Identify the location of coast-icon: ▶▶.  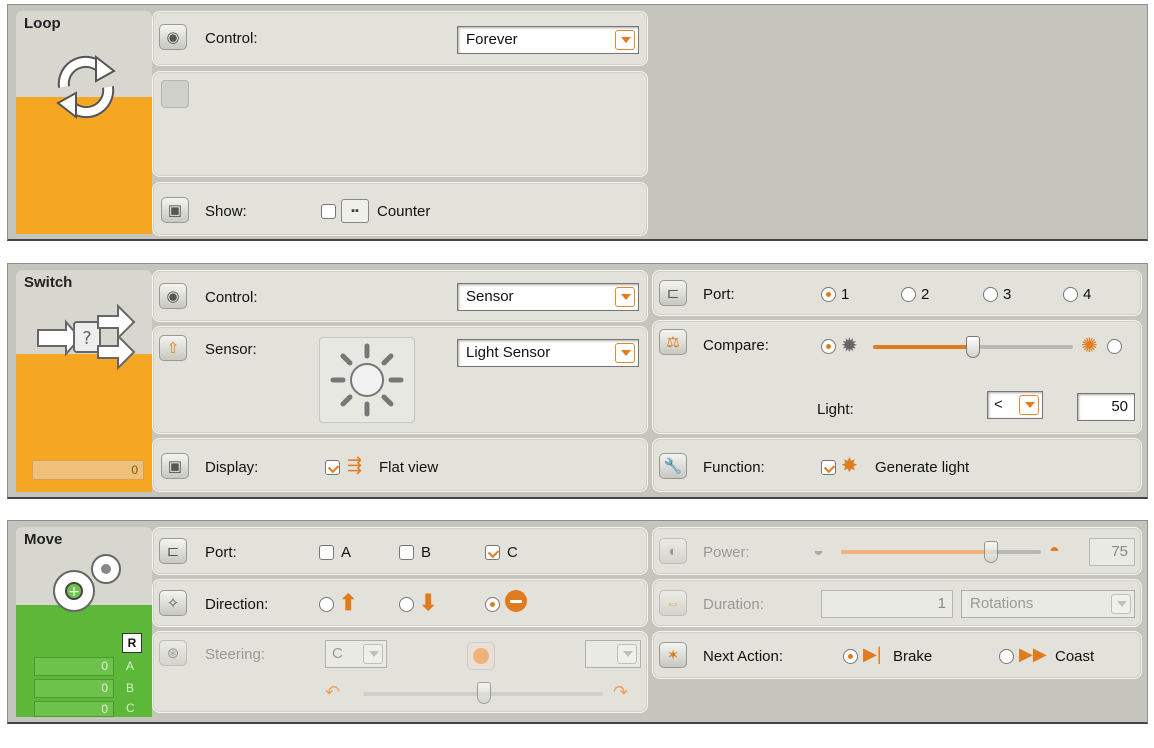
(1033, 654).